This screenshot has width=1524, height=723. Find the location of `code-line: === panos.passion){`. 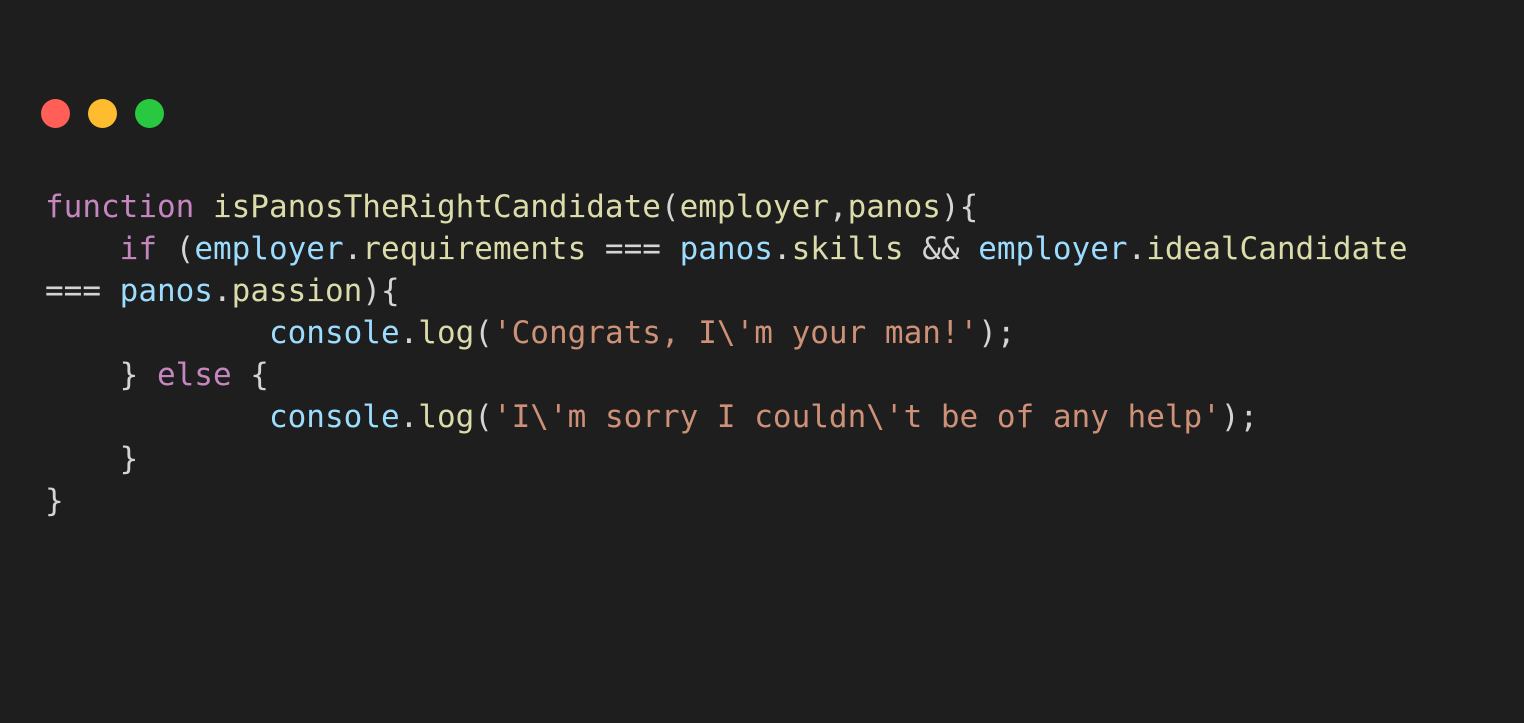

code-line: === panos.passion){ is located at coordinates (726, 291).